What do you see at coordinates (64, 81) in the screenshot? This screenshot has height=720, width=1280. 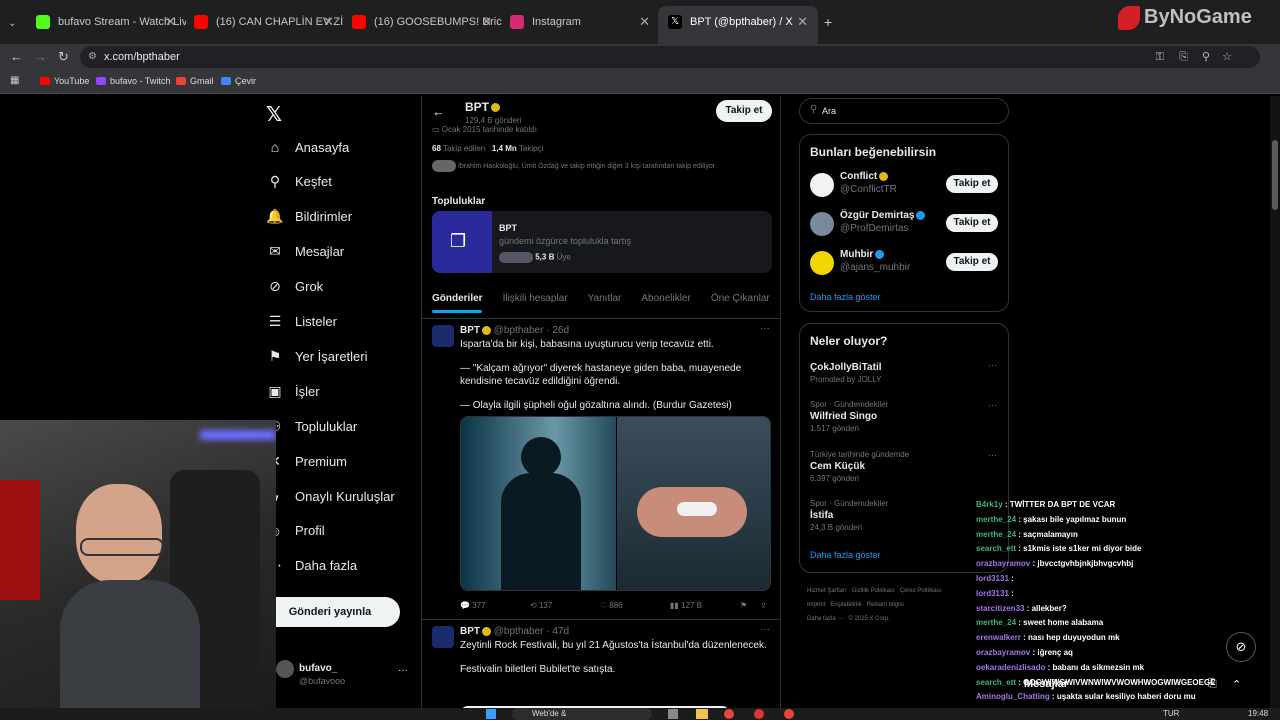 I see `bookmark-youtube: YouTube` at bounding box center [64, 81].